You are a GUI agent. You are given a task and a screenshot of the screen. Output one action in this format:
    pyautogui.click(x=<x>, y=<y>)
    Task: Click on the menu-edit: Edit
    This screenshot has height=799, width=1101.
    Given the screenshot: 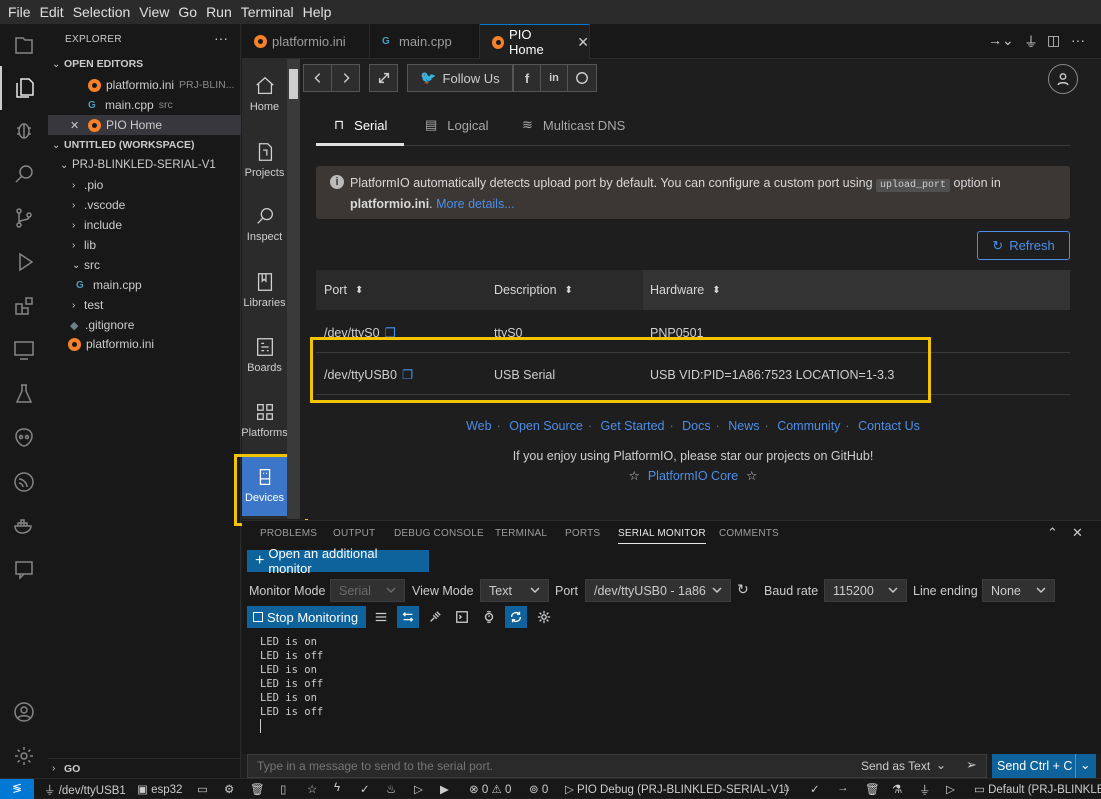 What is the action you would take?
    pyautogui.click(x=52, y=12)
    